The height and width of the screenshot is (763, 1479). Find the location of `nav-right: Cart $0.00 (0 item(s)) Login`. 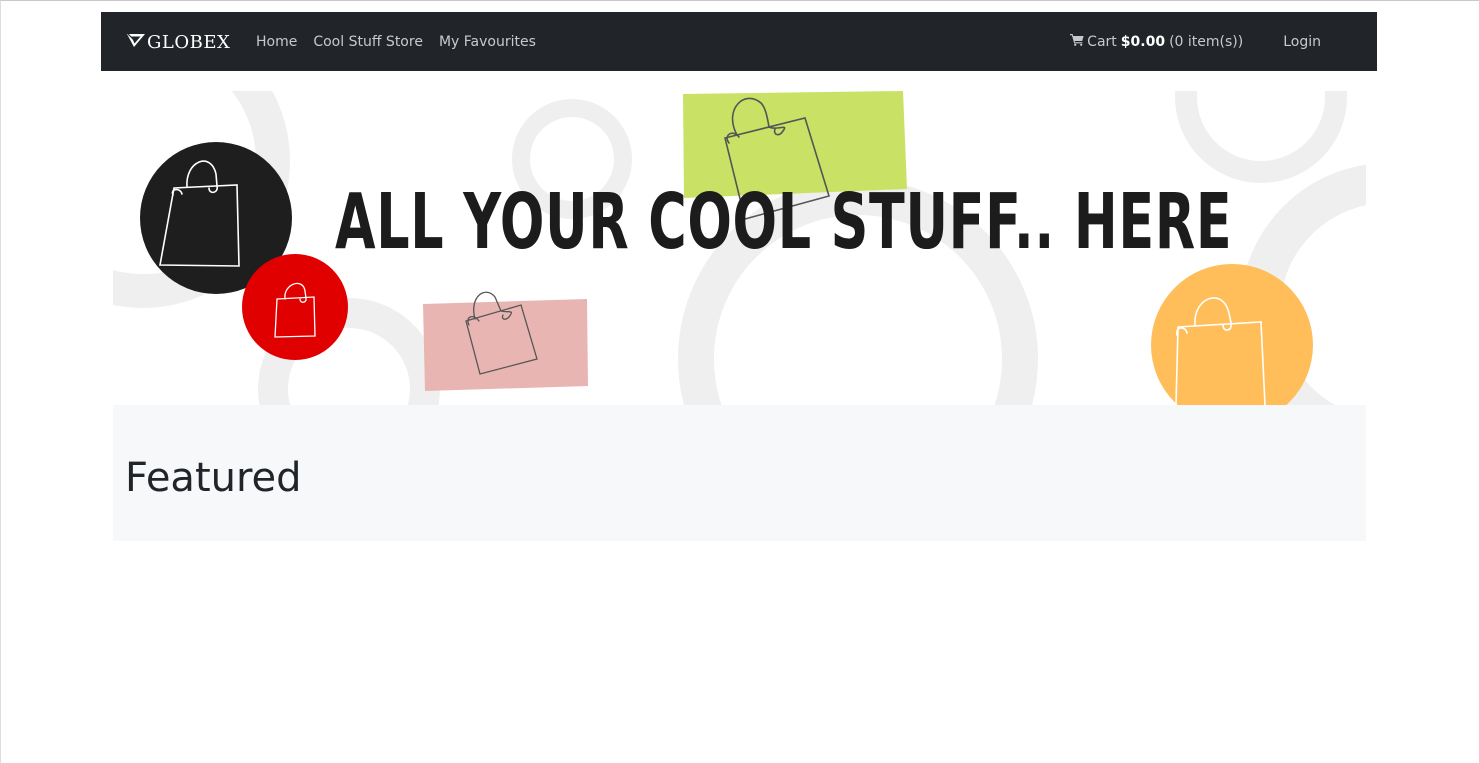

nav-right: Cart $0.00 (0 item(s)) Login is located at coordinates (1195, 41).